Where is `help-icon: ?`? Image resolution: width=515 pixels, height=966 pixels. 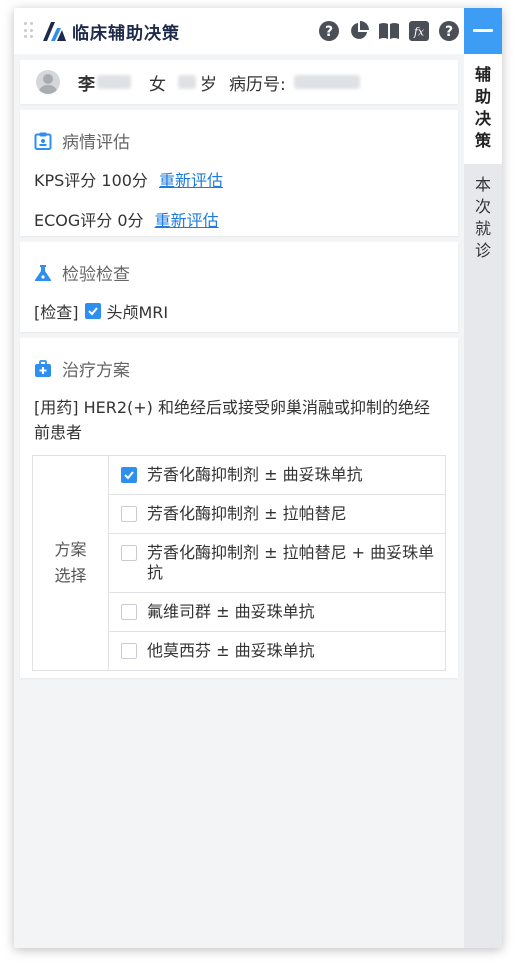
help-icon: ? is located at coordinates (329, 31).